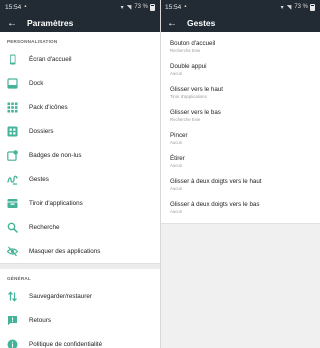 This screenshot has width=320, height=348. I want to click on settings-item: Dock, so click(80, 83).